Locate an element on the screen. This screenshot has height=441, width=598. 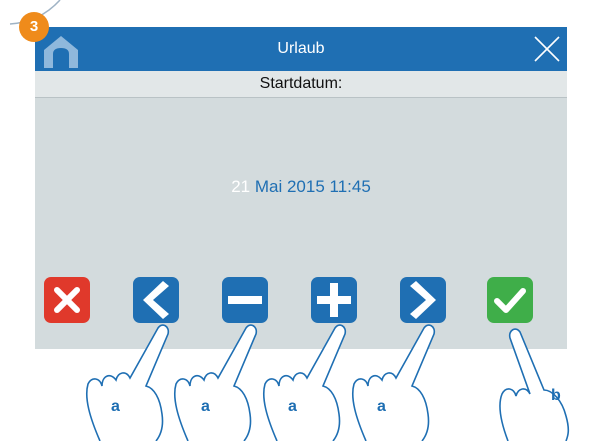
date-time-display: 21 Mai 2015 11:45 is located at coordinates (301, 187).